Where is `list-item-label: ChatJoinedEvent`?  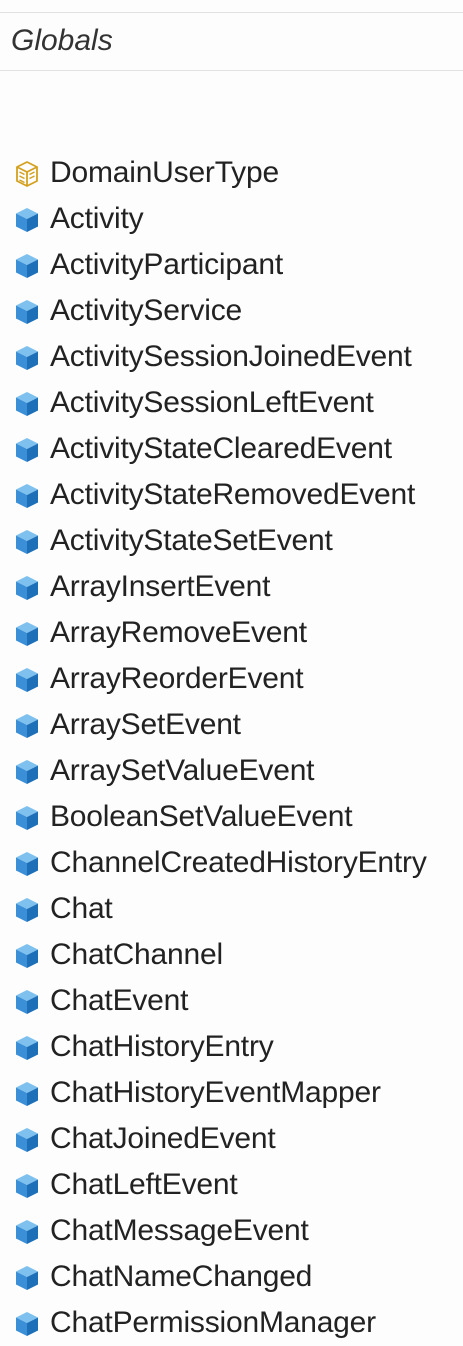 list-item-label: ChatJoinedEvent is located at coordinates (163, 1139).